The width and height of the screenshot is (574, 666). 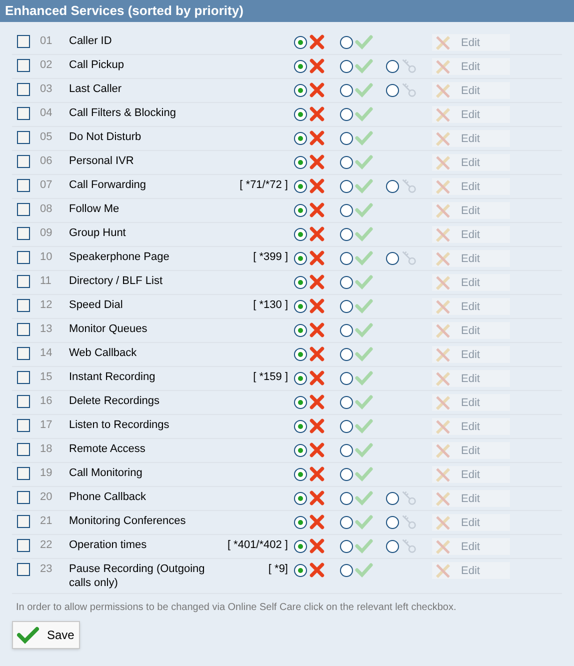 What do you see at coordinates (108, 497) in the screenshot?
I see `service-name: Phone Callback` at bounding box center [108, 497].